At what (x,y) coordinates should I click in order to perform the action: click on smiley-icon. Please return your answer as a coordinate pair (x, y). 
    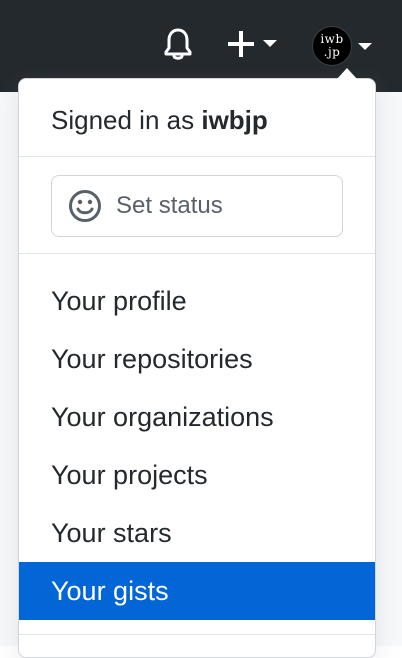
    Looking at the image, I should click on (85, 206).